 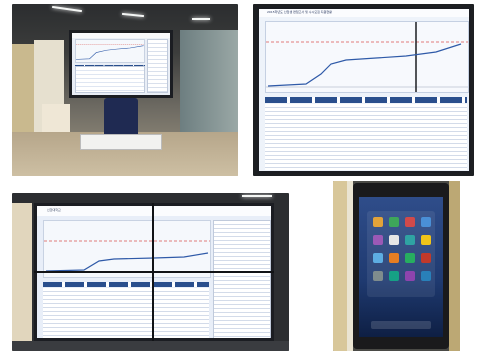 I want to click on kiosk-touchscreen, so click(x=401, y=267).